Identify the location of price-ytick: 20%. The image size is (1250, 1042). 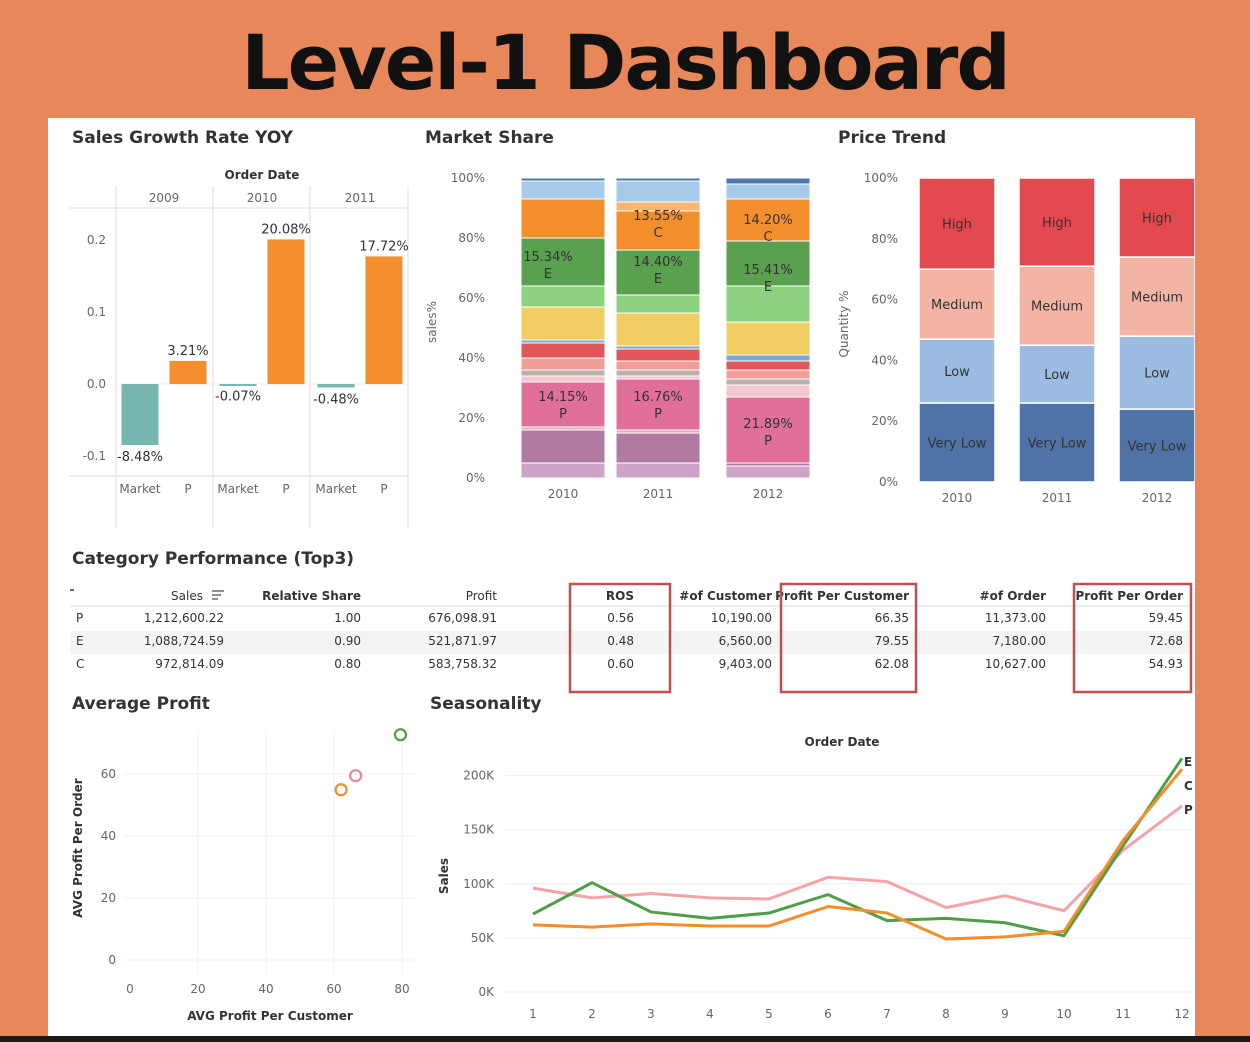
(884, 421).